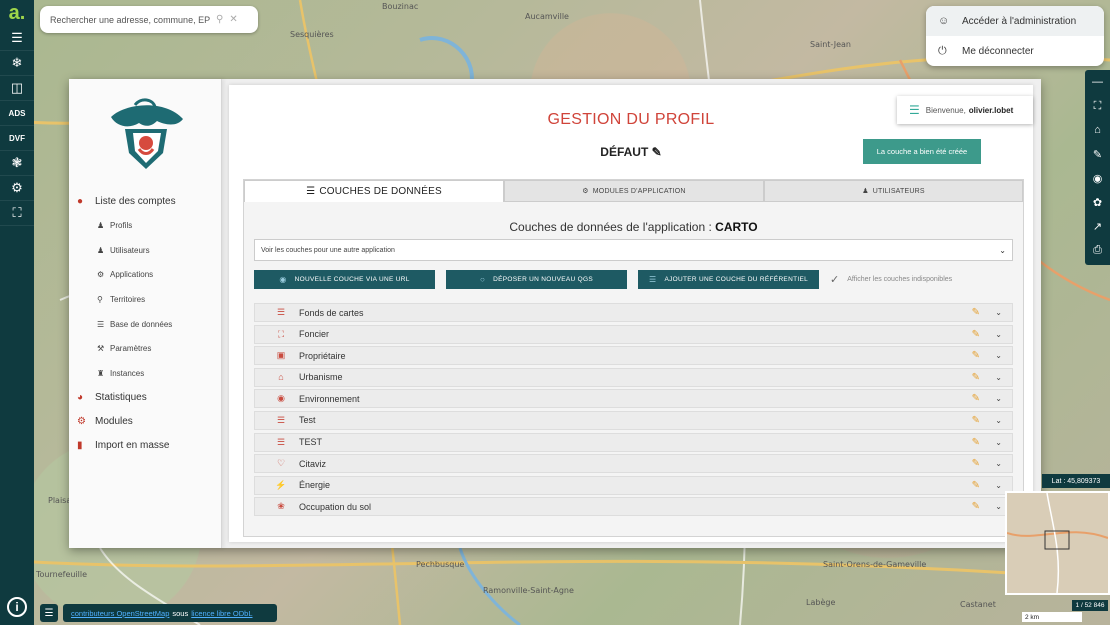 The height and width of the screenshot is (625, 1110). I want to click on layer-row: ▣ Propriétaire ✎ ⌄, so click(633, 356).